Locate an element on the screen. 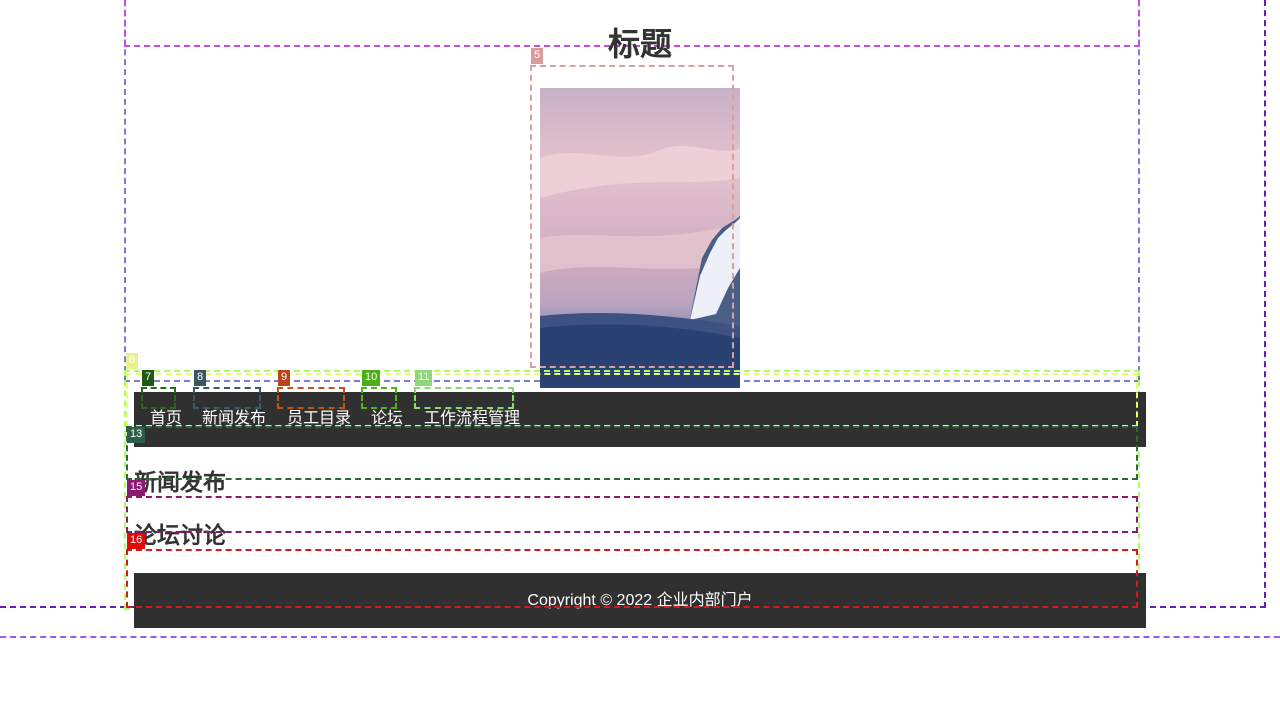 The height and width of the screenshot is (720, 1280). overlay-outline-nav-news is located at coordinates (227, 398).